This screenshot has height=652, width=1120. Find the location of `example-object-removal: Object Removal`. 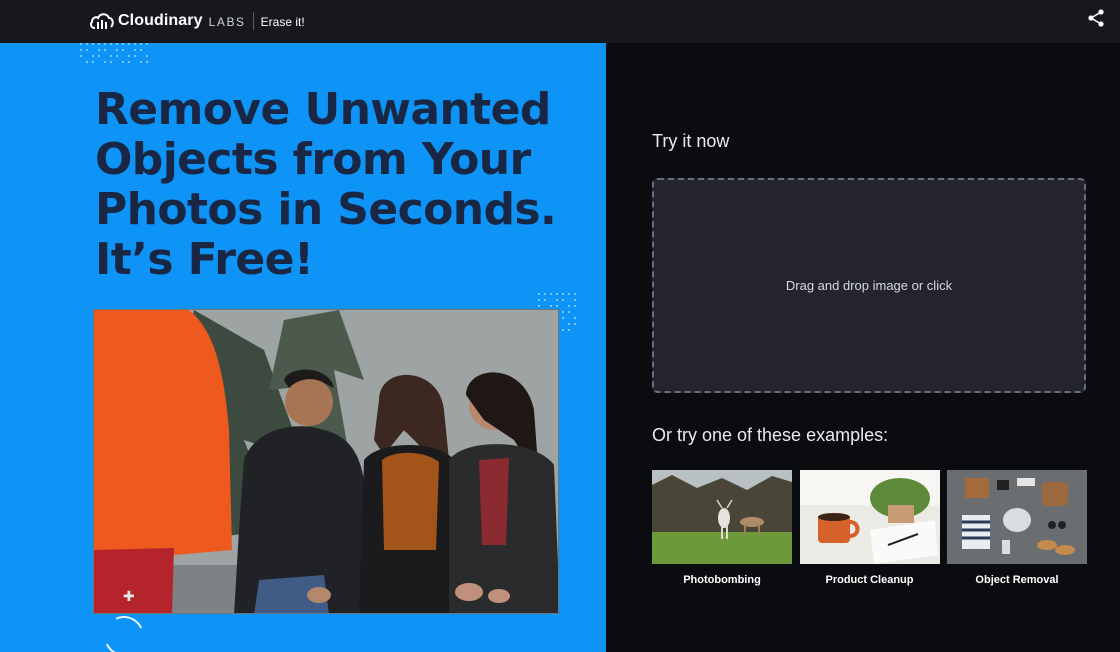

example-object-removal: Object Removal is located at coordinates (1017, 528).